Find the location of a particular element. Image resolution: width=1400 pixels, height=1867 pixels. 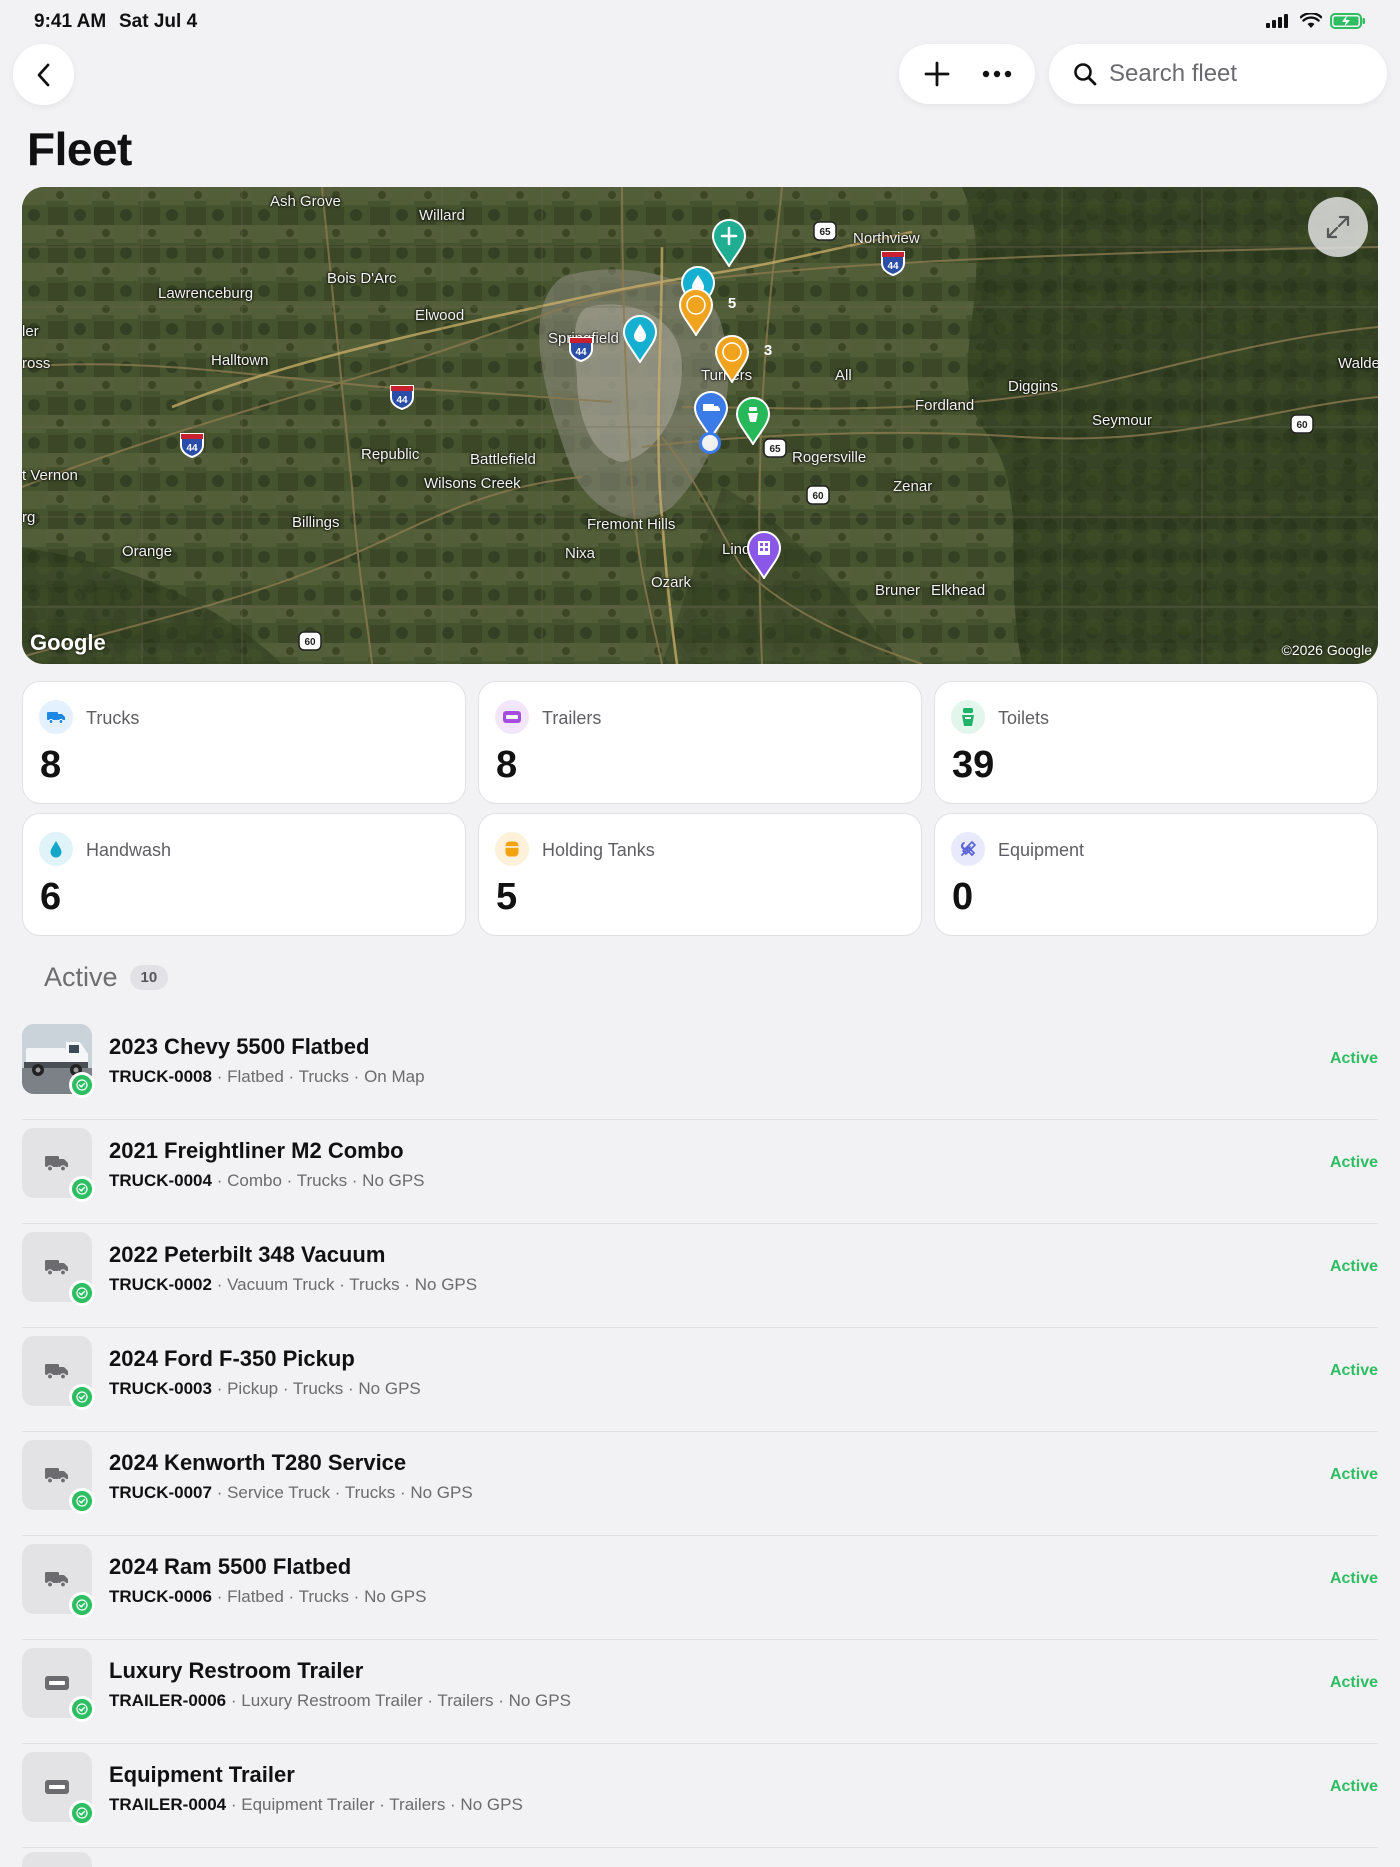

fleet-item-subtitle: TRUCK-0003 · Pickup · Trucks · No GPS is located at coordinates (265, 1389).